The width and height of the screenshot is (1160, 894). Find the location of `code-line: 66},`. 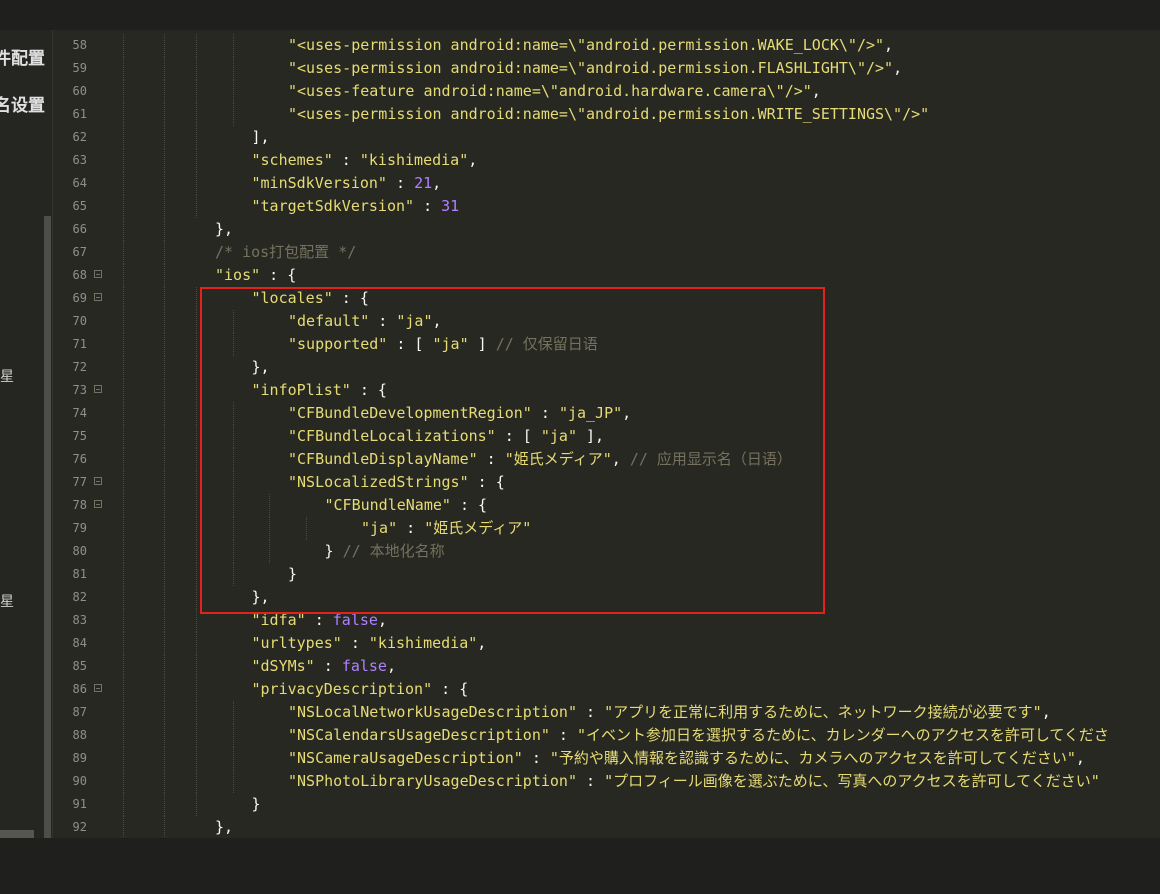

code-line: 66}, is located at coordinates (606, 229).